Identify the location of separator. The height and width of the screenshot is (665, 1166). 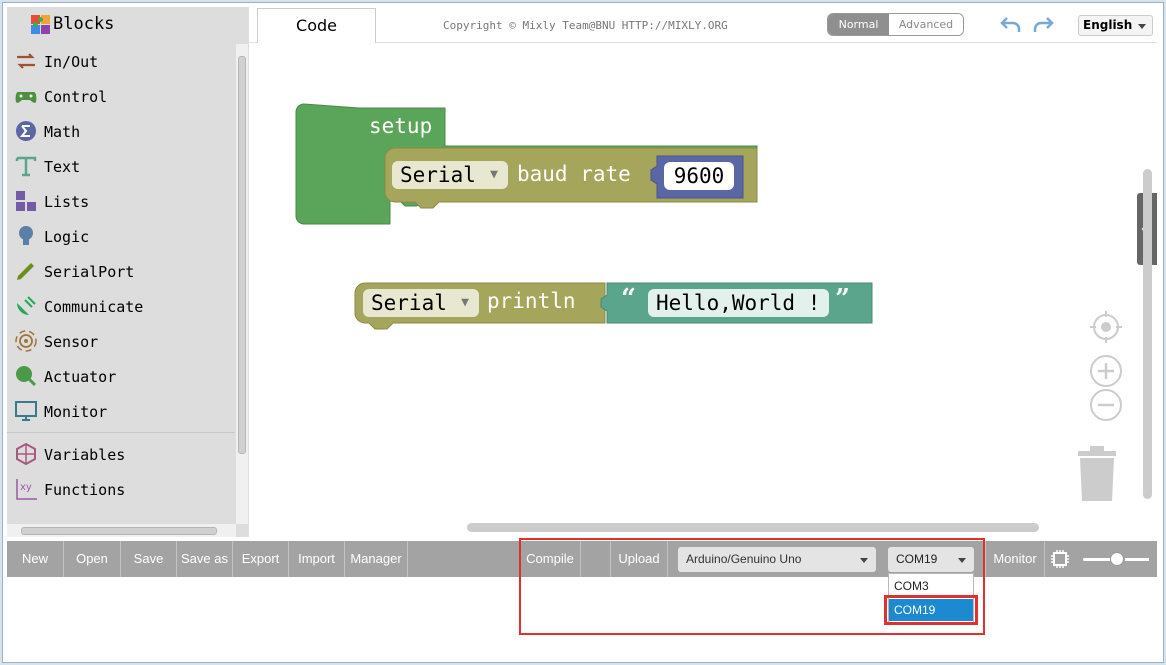
(121, 432).